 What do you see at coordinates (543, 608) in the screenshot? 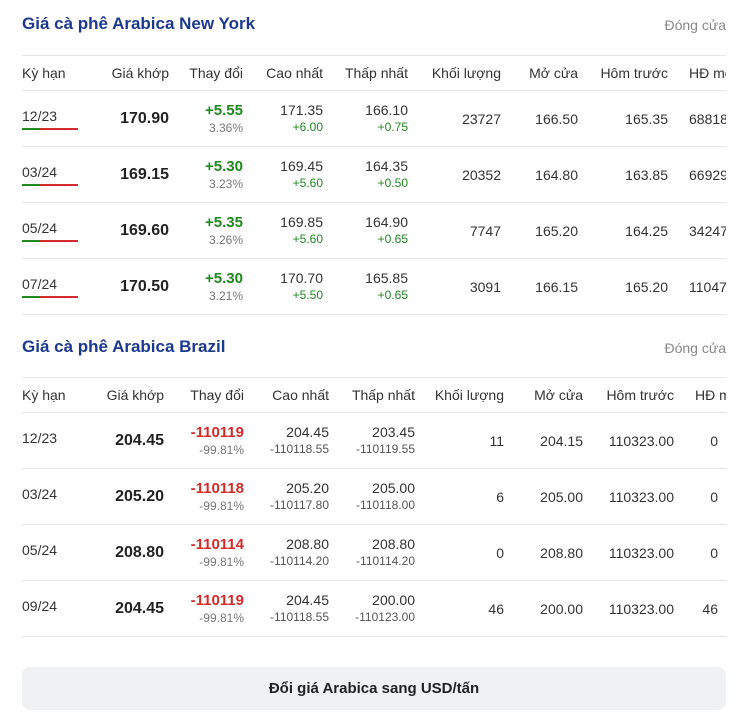
I see `open-price: 200.00` at bounding box center [543, 608].